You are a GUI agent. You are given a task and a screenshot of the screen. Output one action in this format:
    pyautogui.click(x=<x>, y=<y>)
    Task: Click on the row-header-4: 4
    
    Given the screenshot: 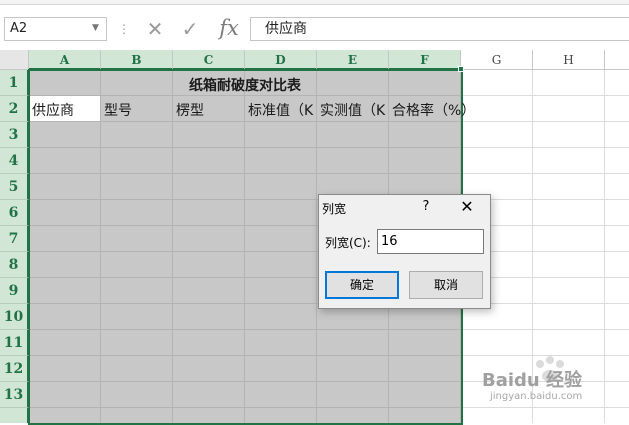 What is the action you would take?
    pyautogui.click(x=14, y=161)
    